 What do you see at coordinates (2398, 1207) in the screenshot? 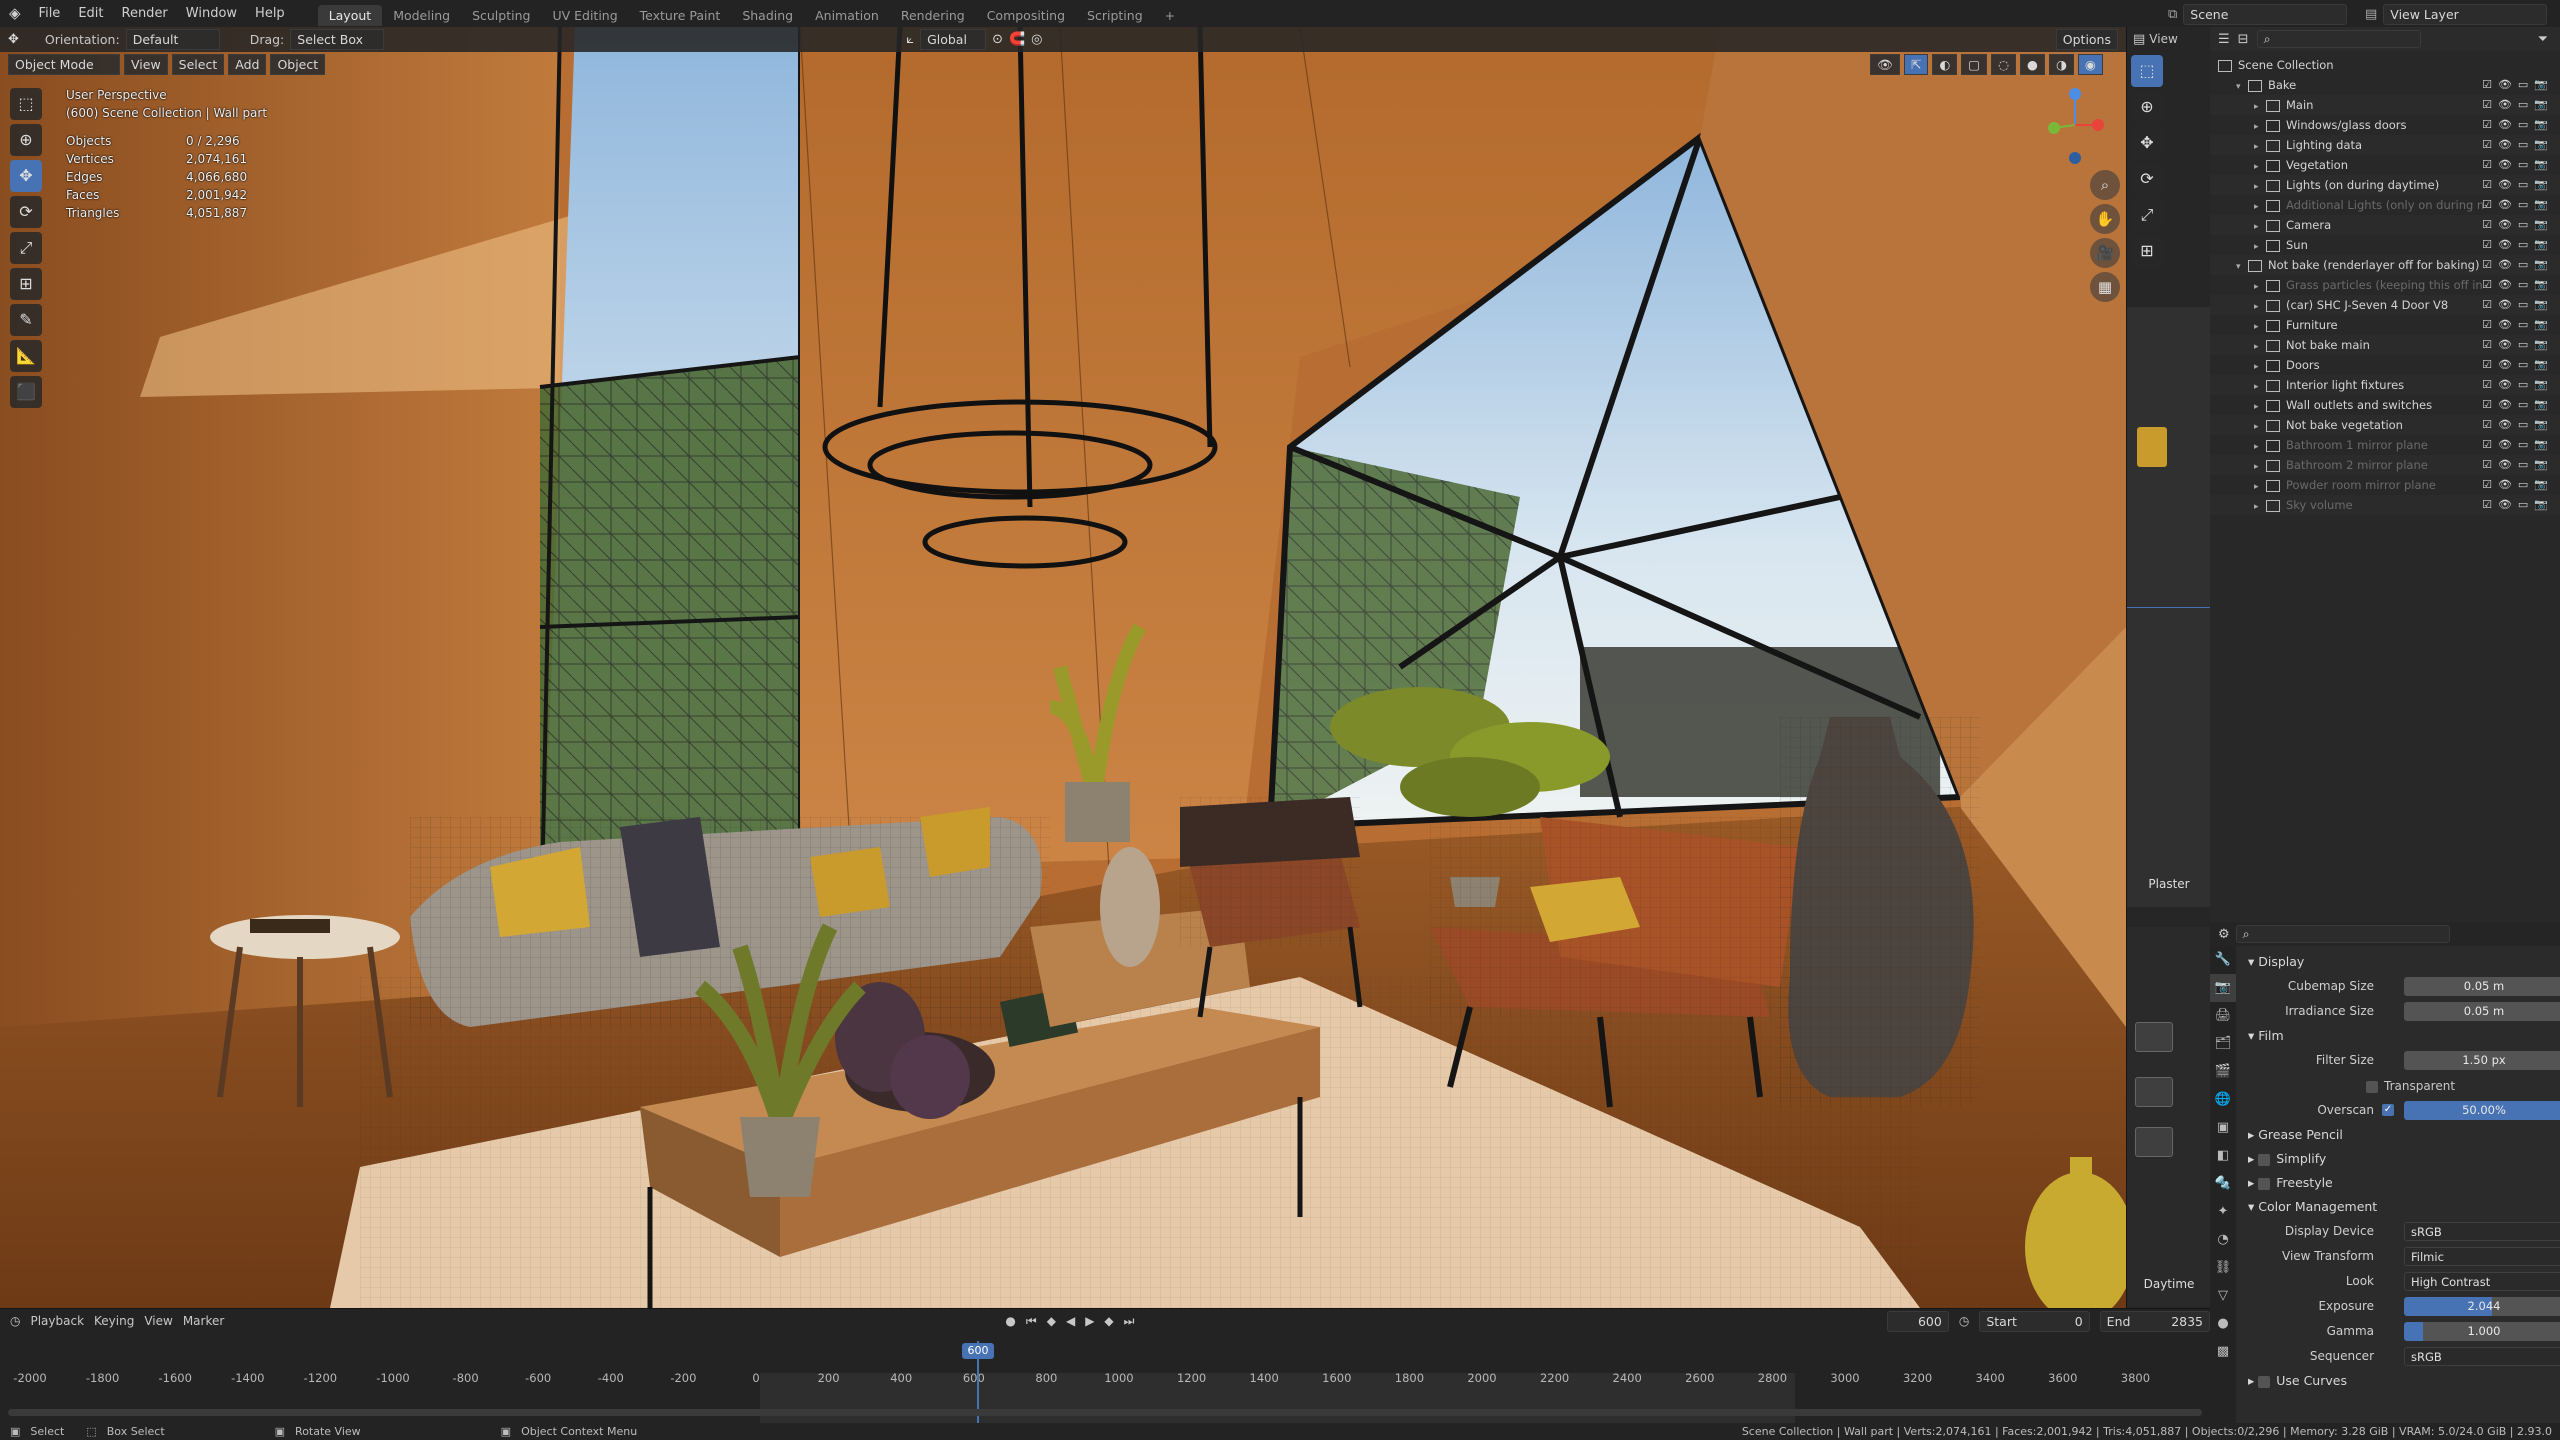
I see `color-management-panel-header: ▾ Color Management` at bounding box center [2398, 1207].